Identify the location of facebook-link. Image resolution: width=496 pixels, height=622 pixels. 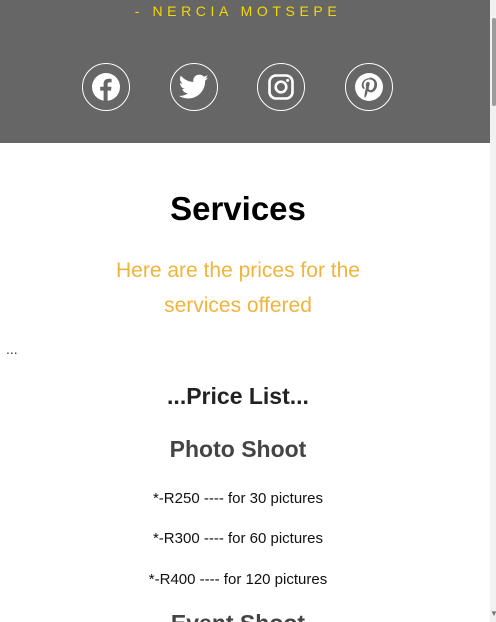
(106, 87).